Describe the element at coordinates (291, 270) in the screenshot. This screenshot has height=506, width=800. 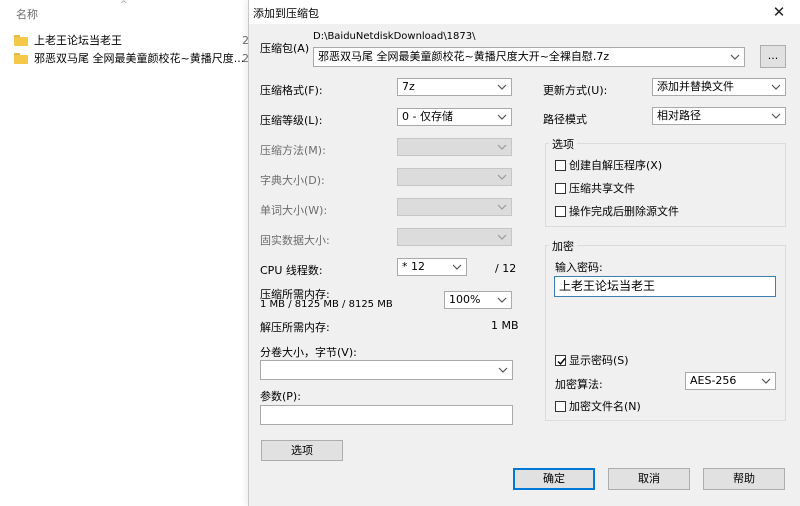
I see `threads-label: CPU 线程数:` at that location.